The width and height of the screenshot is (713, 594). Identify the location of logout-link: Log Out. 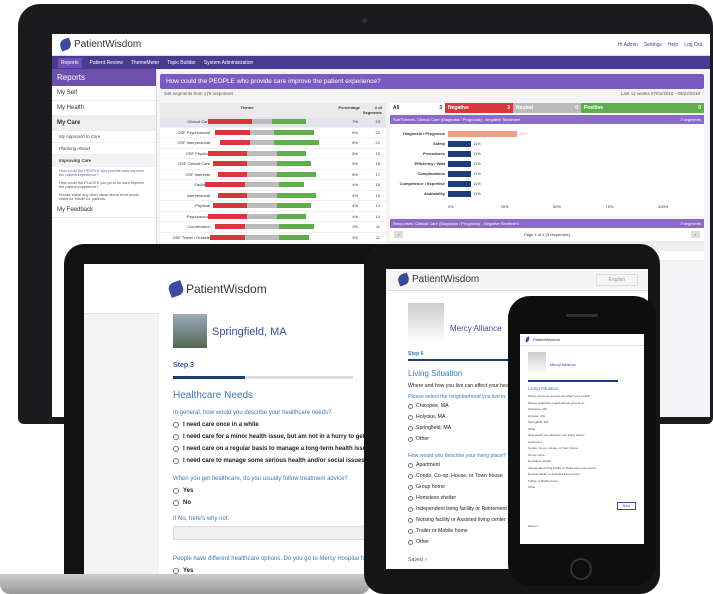
(693, 45).